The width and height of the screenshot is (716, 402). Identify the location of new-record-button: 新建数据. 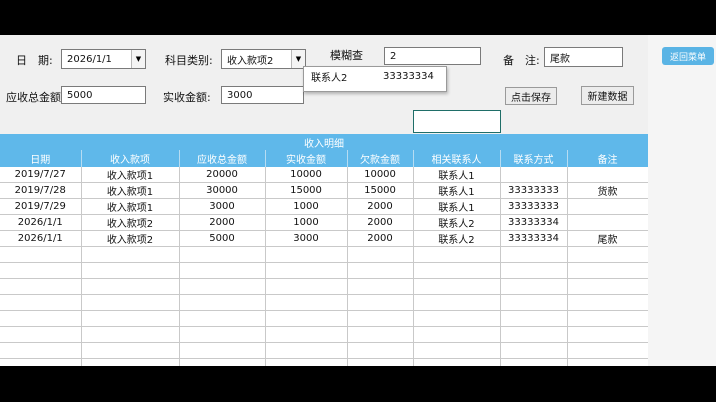
(607, 95).